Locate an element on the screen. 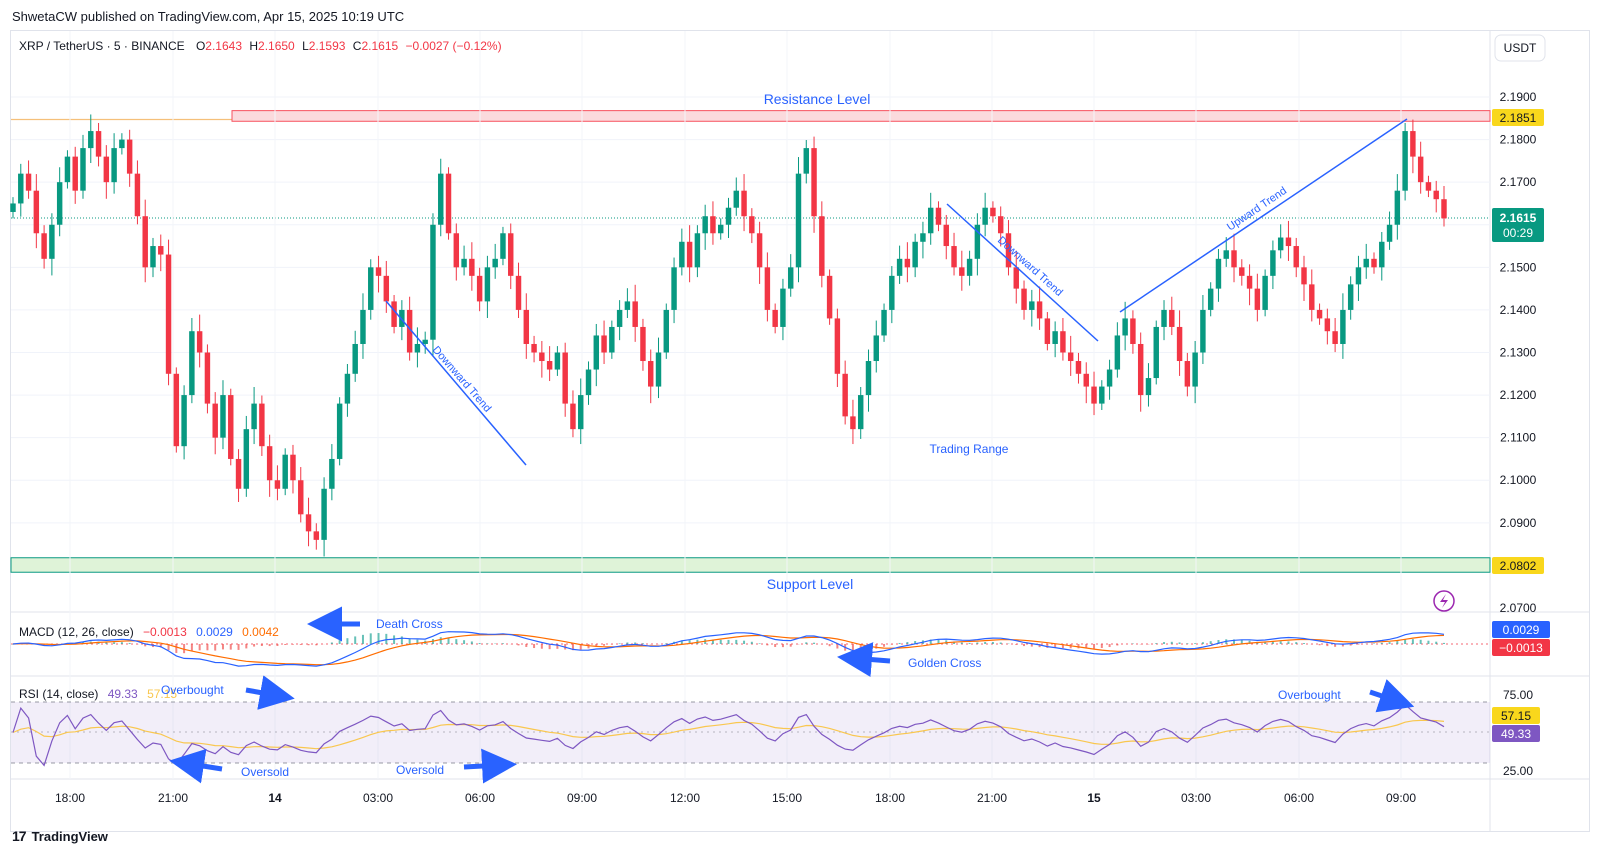 Image resolution: width=1600 pixels, height=868 pixels. lightning-icon-glyph is located at coordinates (1444, 601).